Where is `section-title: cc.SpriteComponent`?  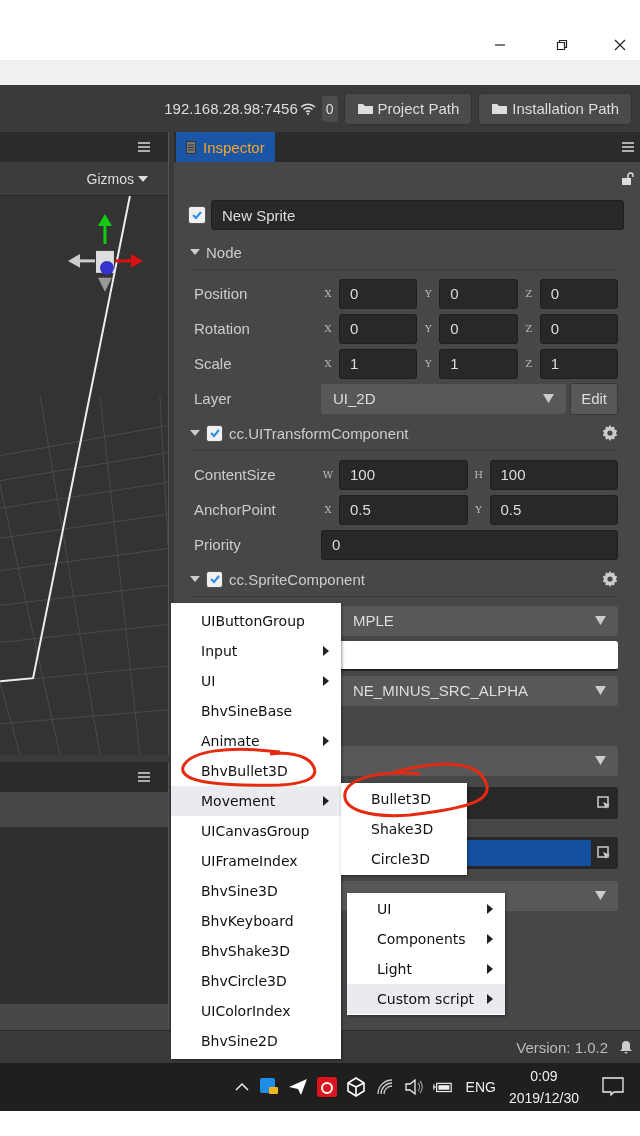 section-title: cc.SpriteComponent is located at coordinates (297, 579).